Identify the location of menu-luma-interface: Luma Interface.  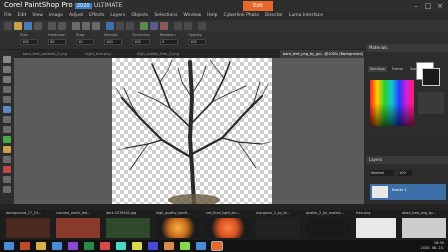
(306, 16).